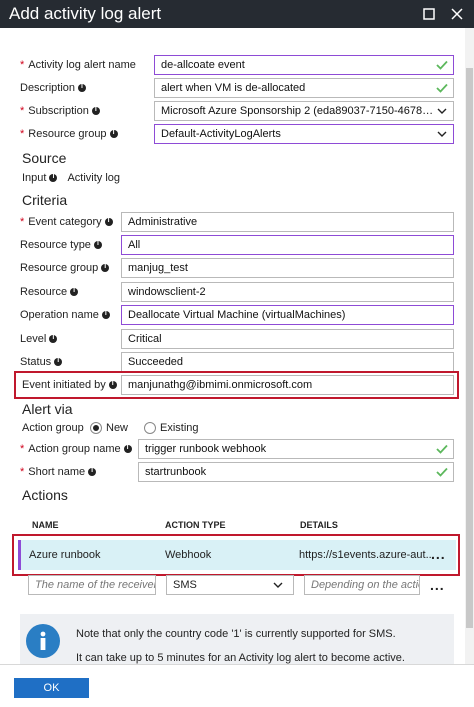 The height and width of the screenshot is (707, 474). Describe the element at coordinates (58, 111) in the screenshot. I see `subscription-label: Subscription` at that location.